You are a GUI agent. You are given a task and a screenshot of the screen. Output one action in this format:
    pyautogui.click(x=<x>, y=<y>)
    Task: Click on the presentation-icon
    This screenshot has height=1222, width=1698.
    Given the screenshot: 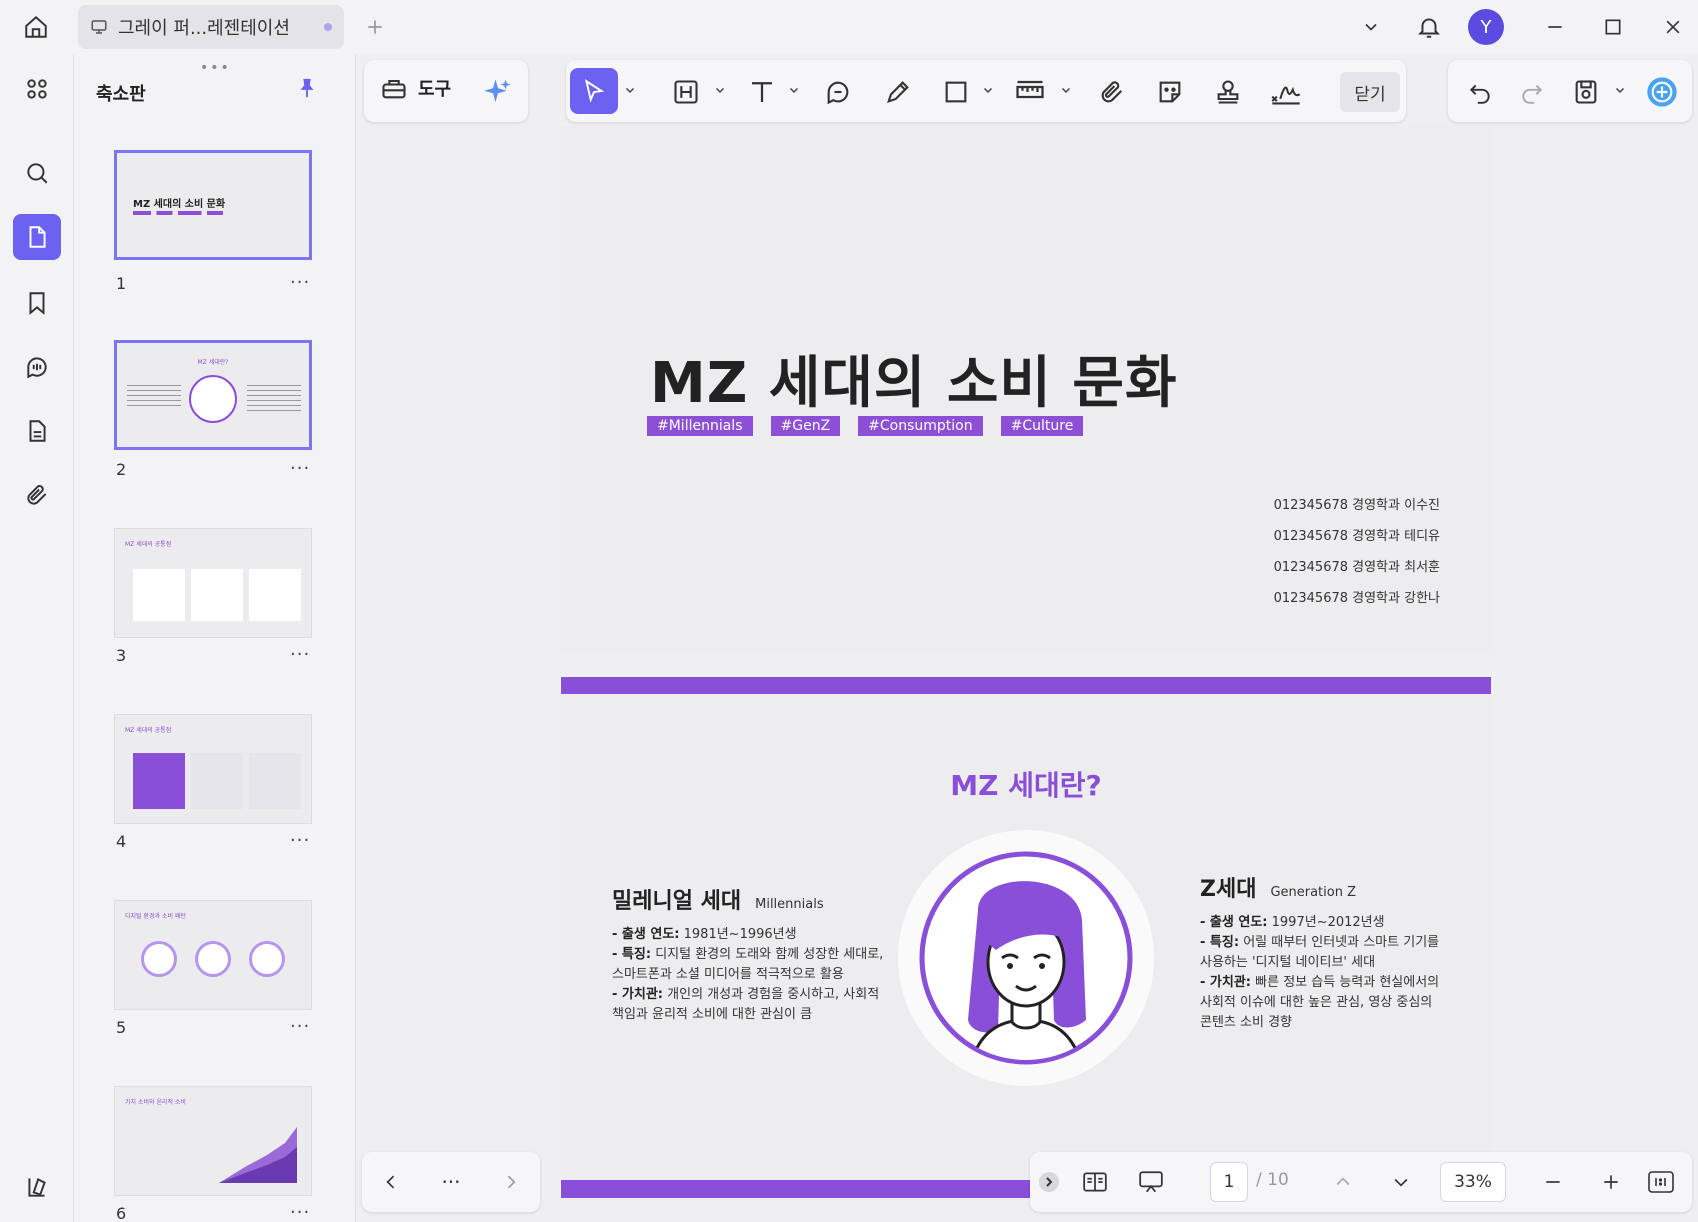 What is the action you would take?
    pyautogui.click(x=1151, y=1182)
    